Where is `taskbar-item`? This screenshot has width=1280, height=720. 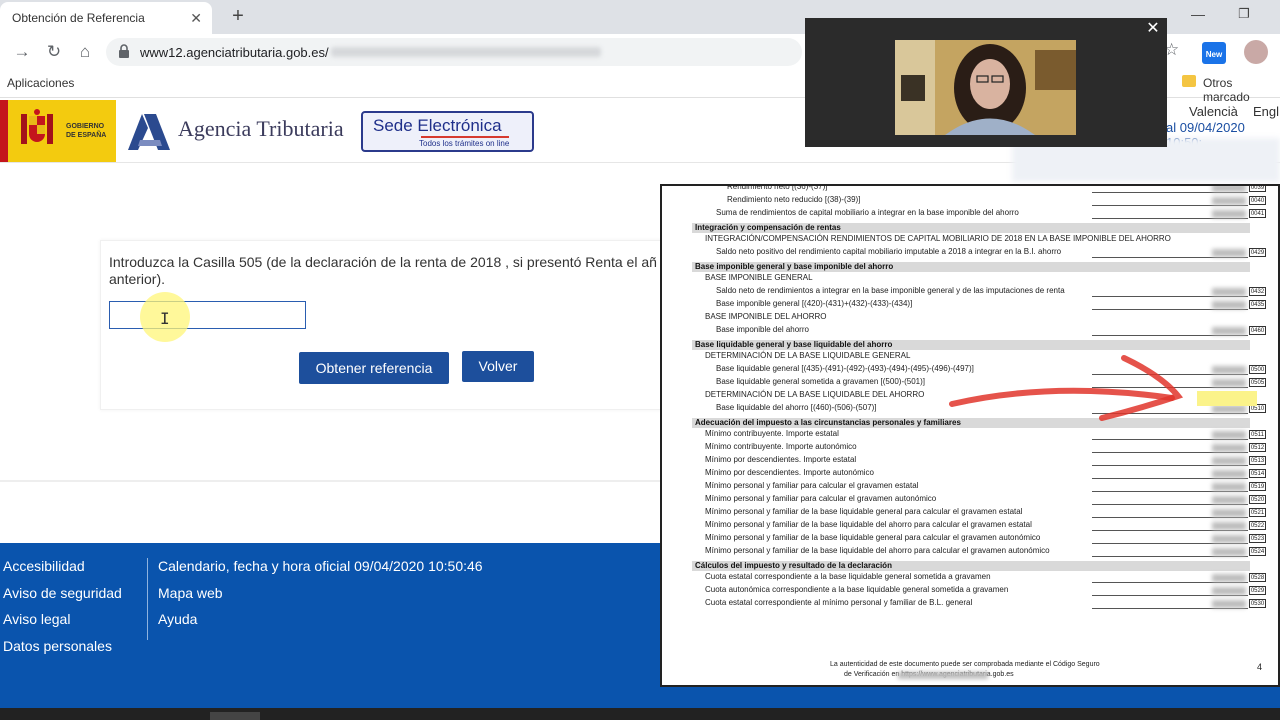
taskbar-item is located at coordinates (235, 716).